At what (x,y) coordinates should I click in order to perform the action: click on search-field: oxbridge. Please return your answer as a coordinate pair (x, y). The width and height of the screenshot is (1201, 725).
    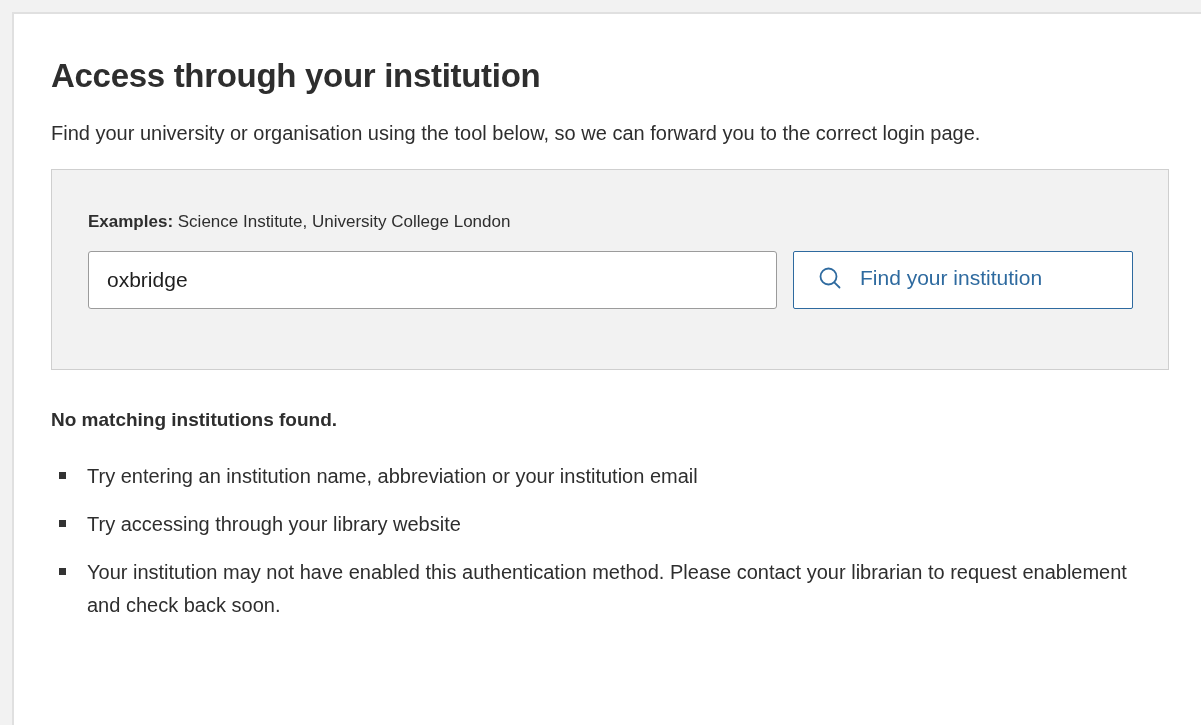
    Looking at the image, I should click on (432, 280).